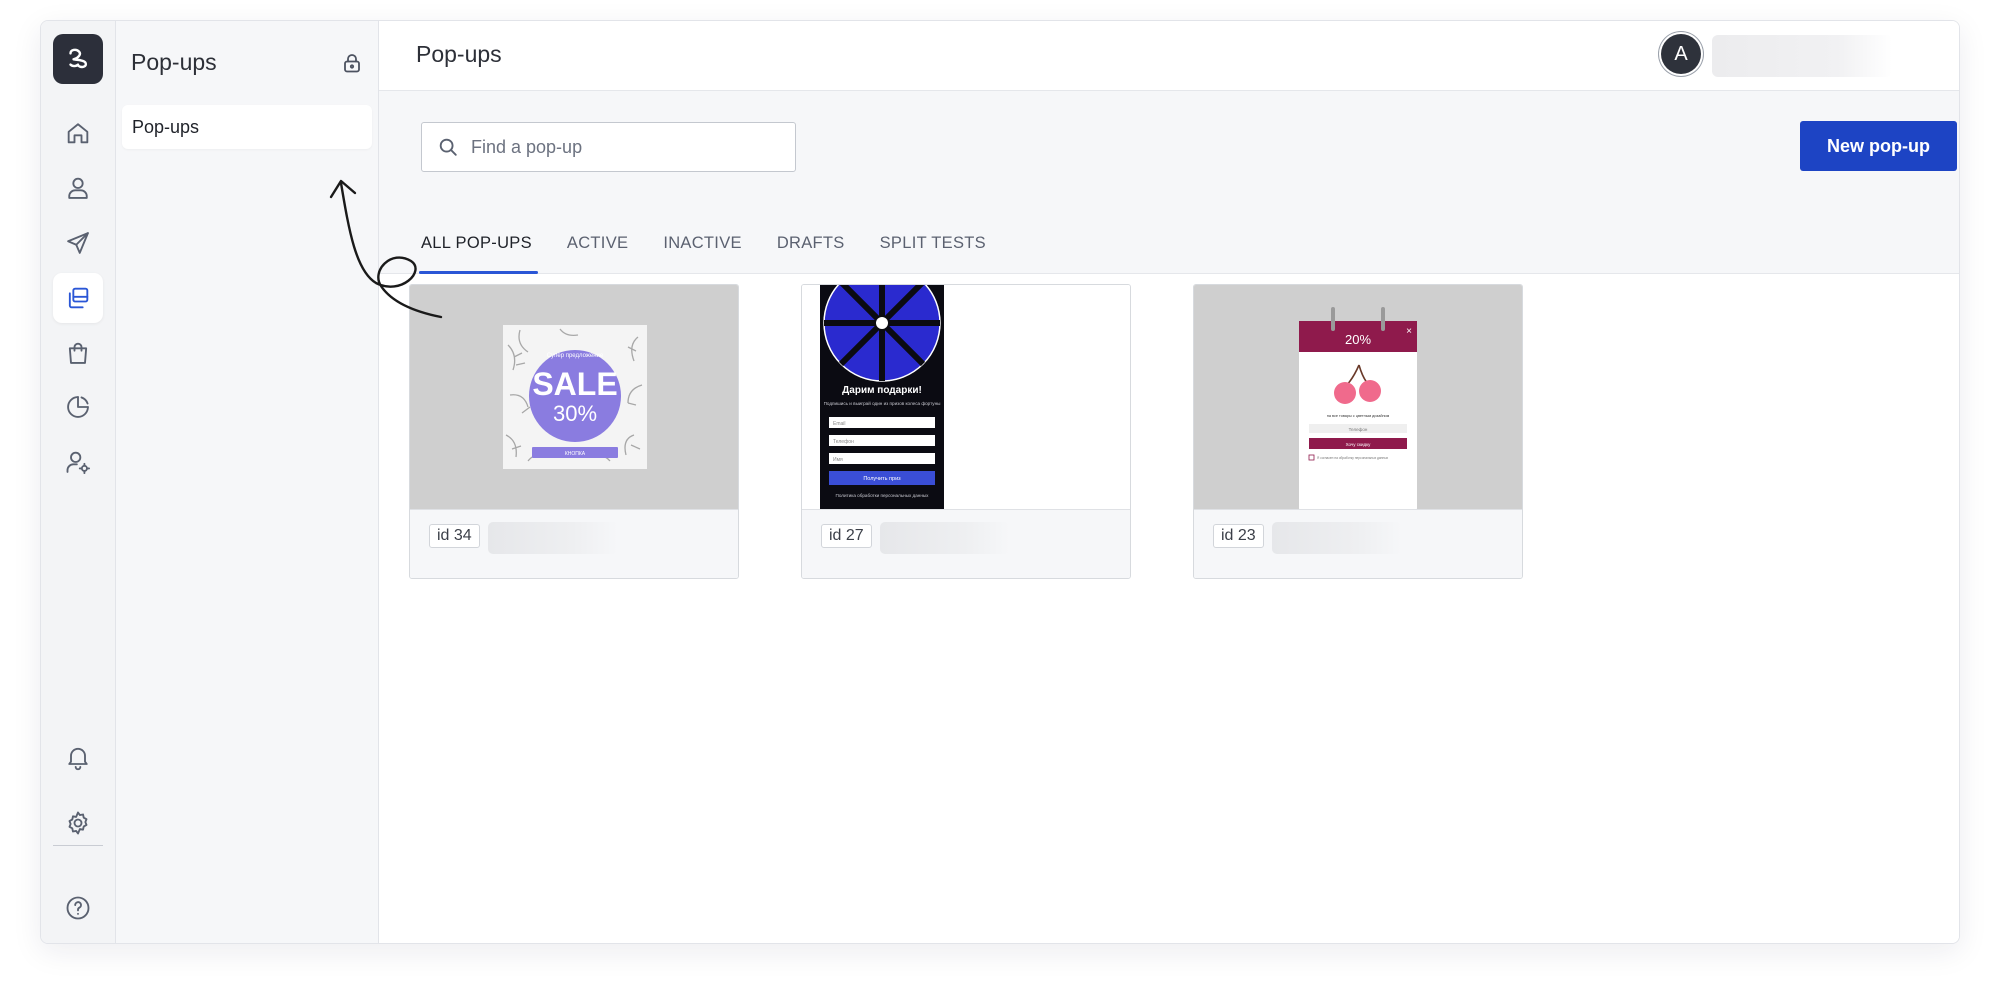 This screenshot has height=1002, width=2000. Describe the element at coordinates (1359, 444) in the screenshot. I see `preview-button: Хочу скидку` at that location.